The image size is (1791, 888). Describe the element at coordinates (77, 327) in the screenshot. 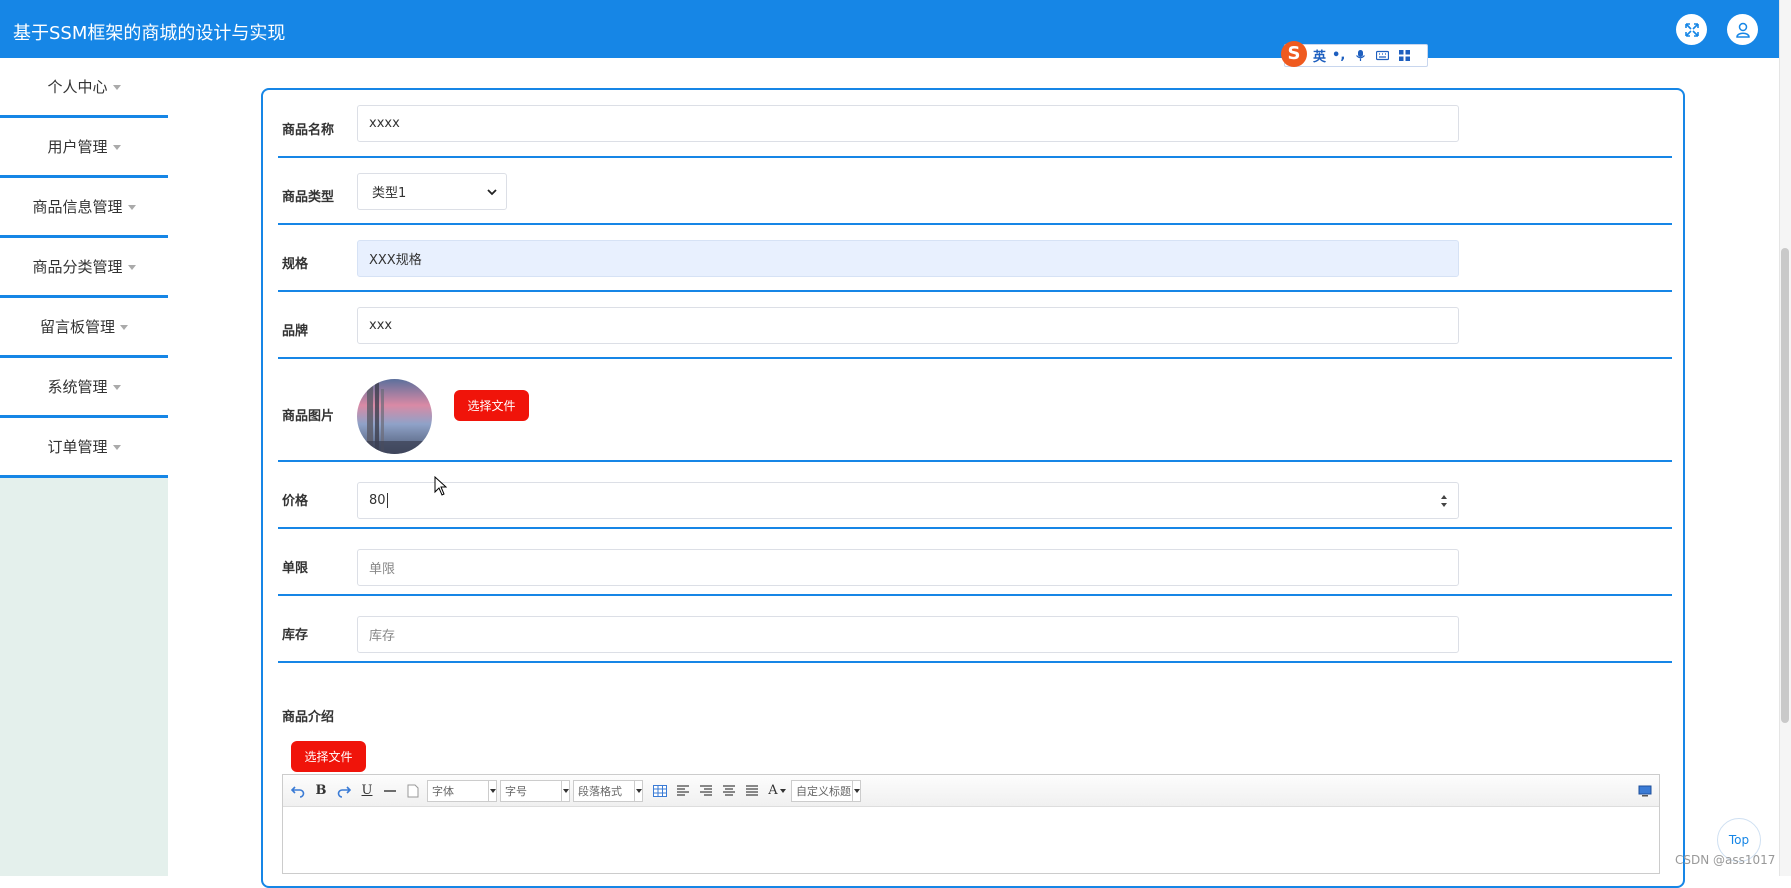

I see `sidebar-item-label: 留言板管理` at that location.